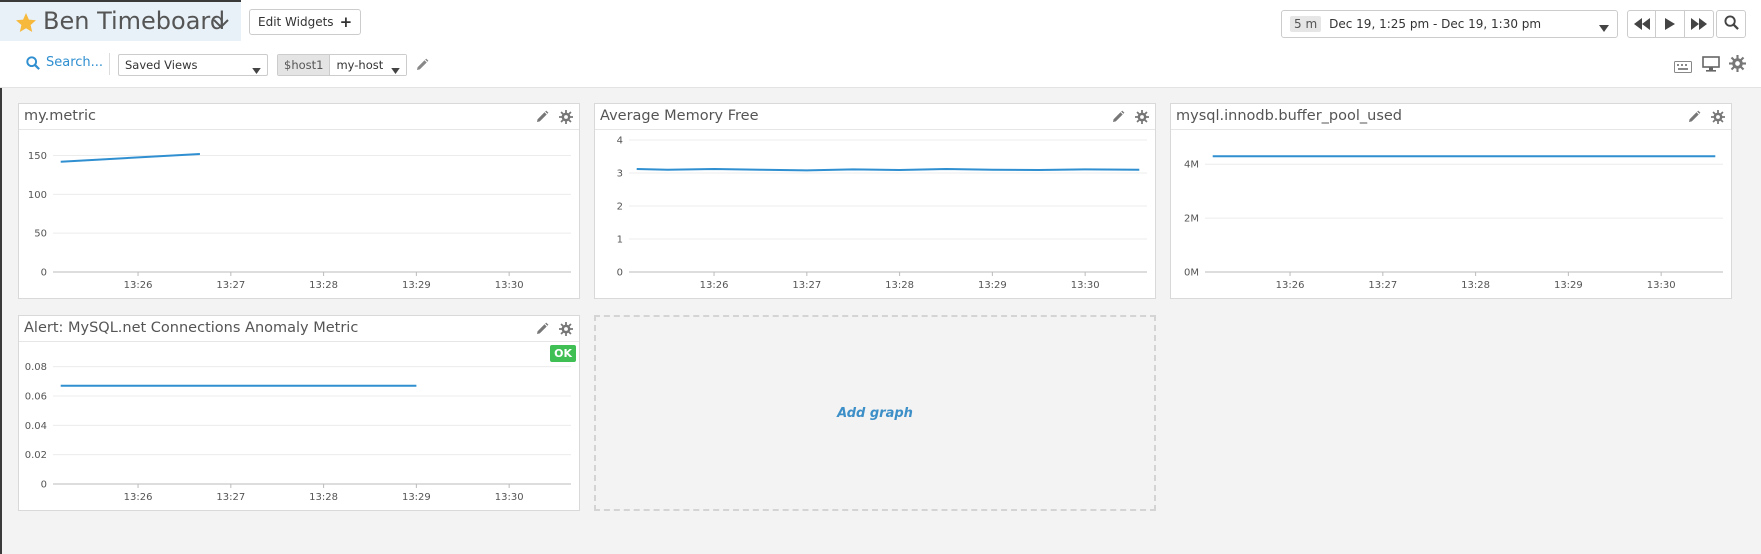 The image size is (1761, 554). I want to click on chevron-down-icon, so click(221, 23).